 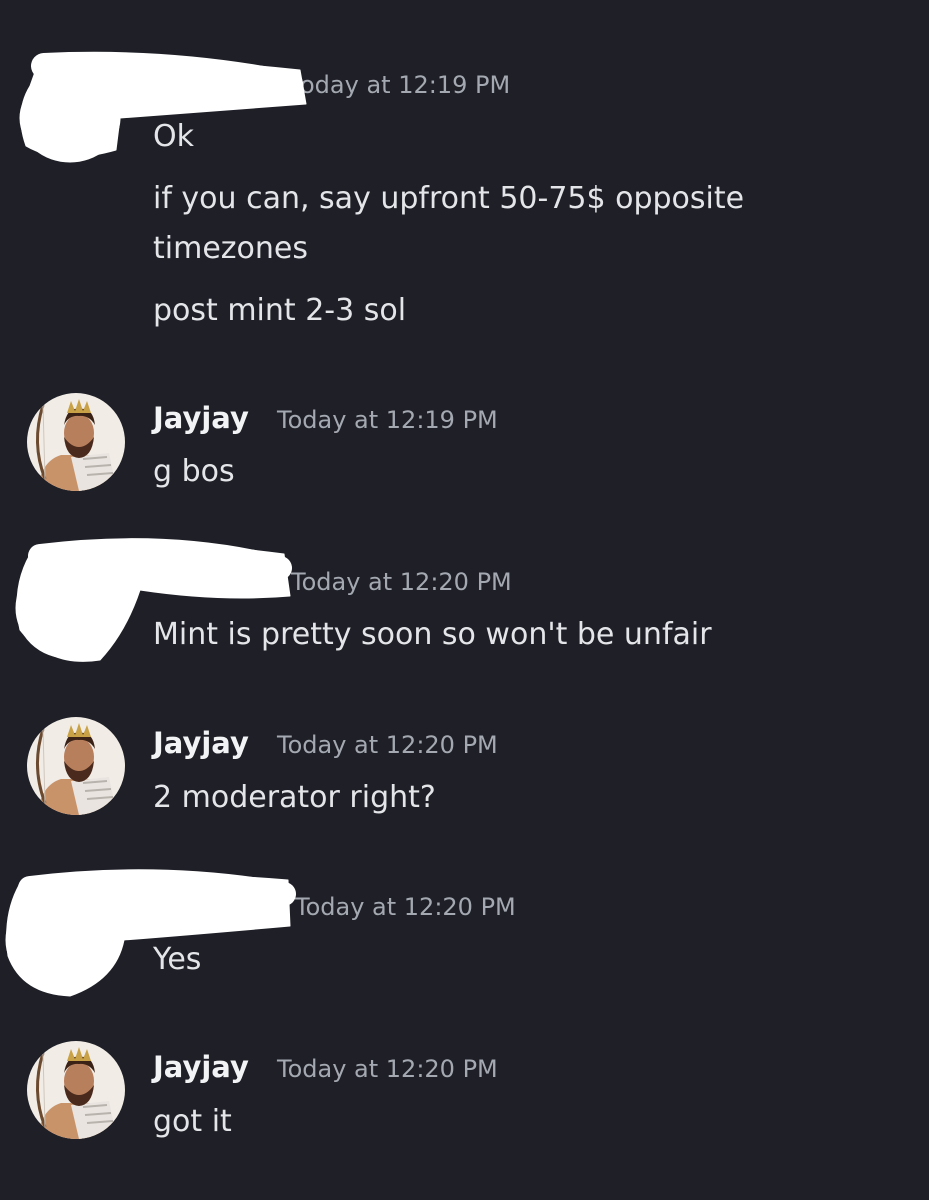 I want to click on message-text: Yes, so click(x=177, y=959).